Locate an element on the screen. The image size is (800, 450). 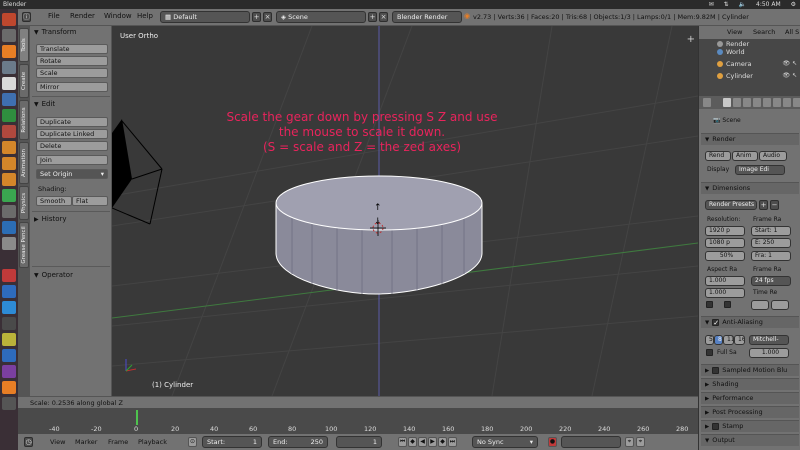
smooth-button: Smooth is located at coordinates (54, 201).